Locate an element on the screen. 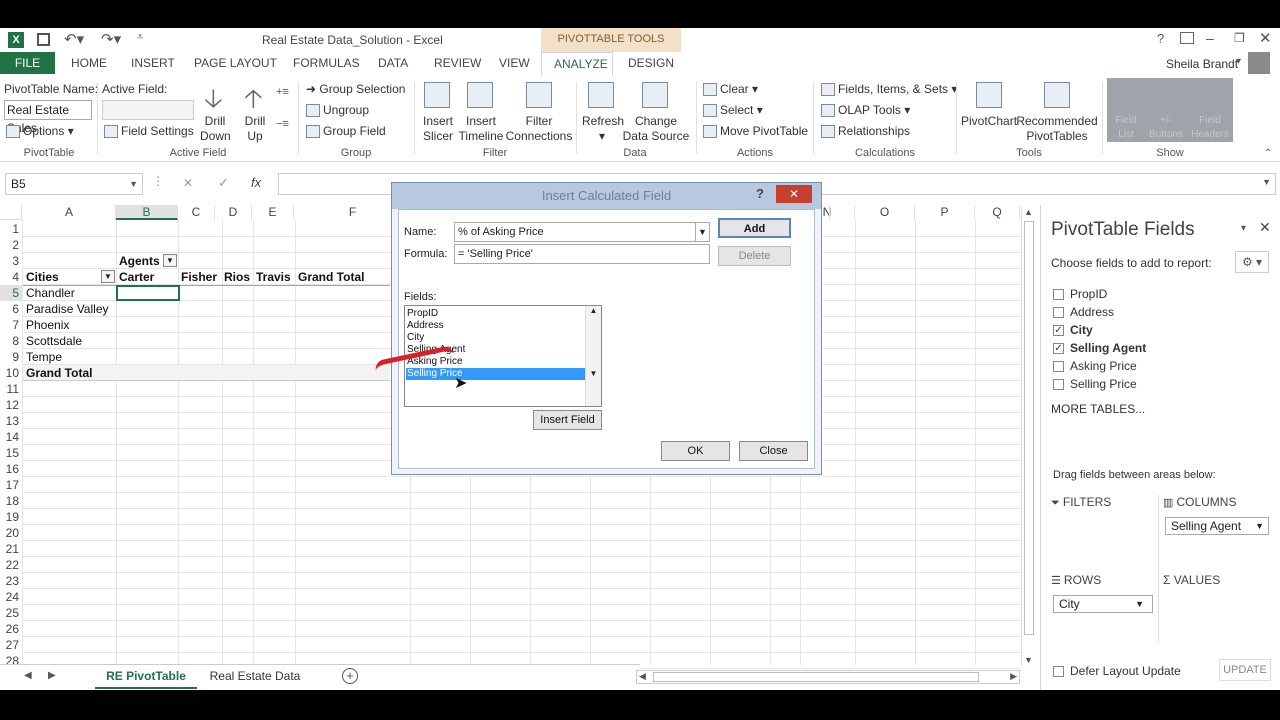 Image resolution: width=1280 pixels, height=720 pixels. insert-slicer-button: Insert Slicer is located at coordinates (438, 129).